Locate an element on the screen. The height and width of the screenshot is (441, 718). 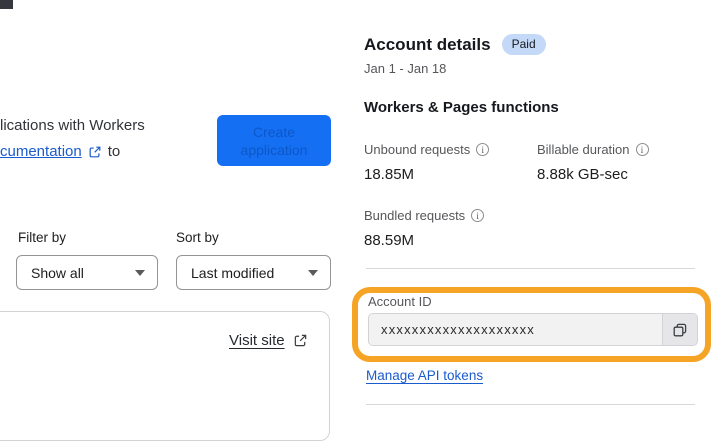
account-id-input is located at coordinates (515, 329).